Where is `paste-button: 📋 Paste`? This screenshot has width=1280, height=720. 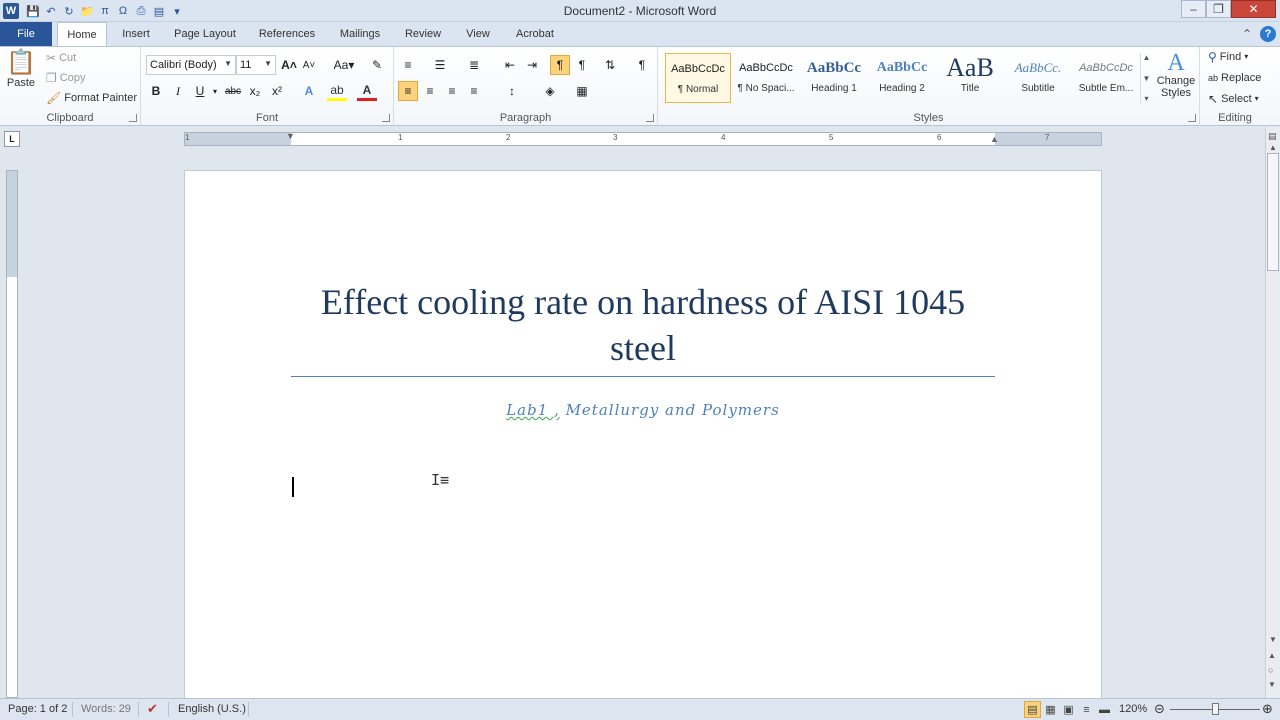
paste-button: 📋 Paste is located at coordinates (21, 70).